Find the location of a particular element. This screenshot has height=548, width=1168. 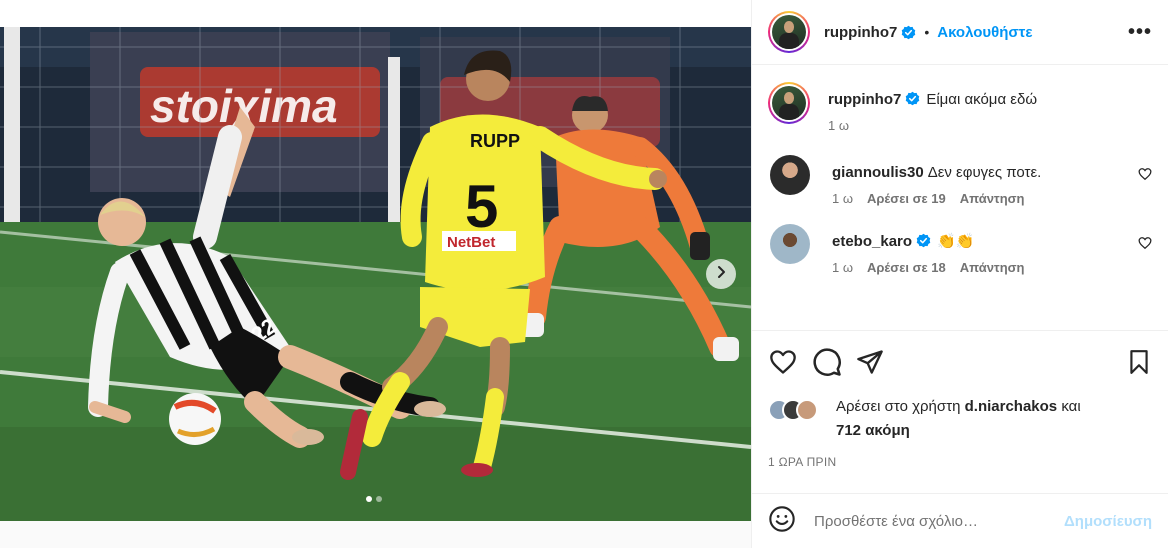

caption-text: Είμαι ακόμα εδώ is located at coordinates (982, 99).